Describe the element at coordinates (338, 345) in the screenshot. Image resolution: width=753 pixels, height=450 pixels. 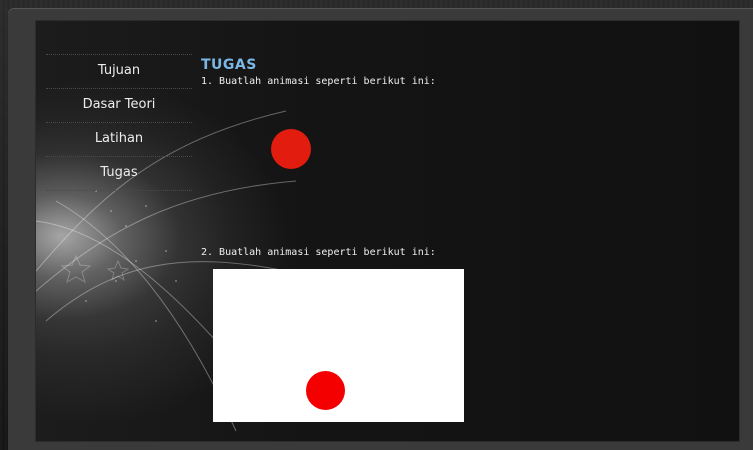
I see `task-2-animation-canvas` at that location.